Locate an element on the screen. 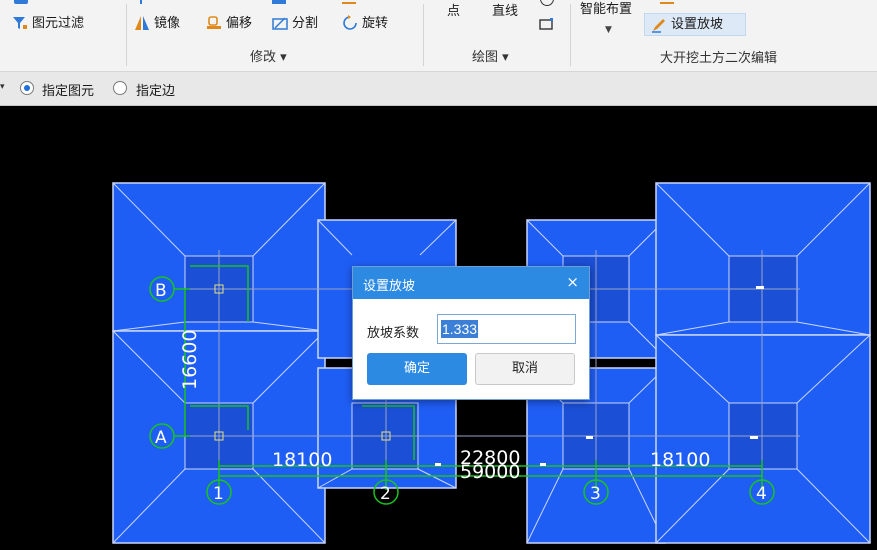  merge-icon is located at coordinates (279, 2).